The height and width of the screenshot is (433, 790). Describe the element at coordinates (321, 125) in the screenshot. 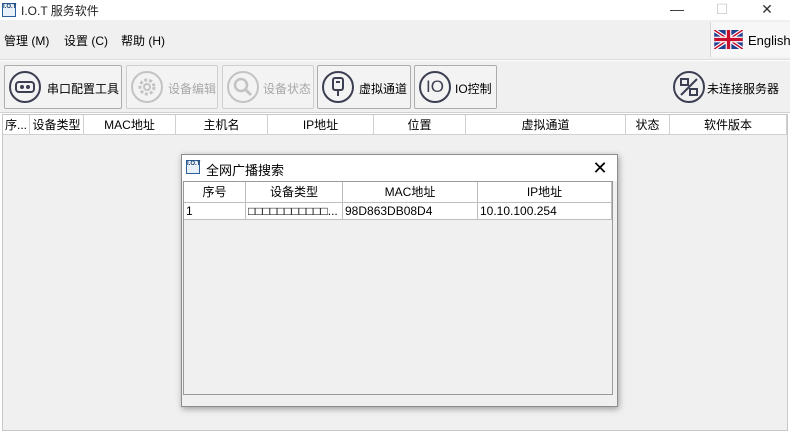

I see `column-header-ip: IP地址` at that location.